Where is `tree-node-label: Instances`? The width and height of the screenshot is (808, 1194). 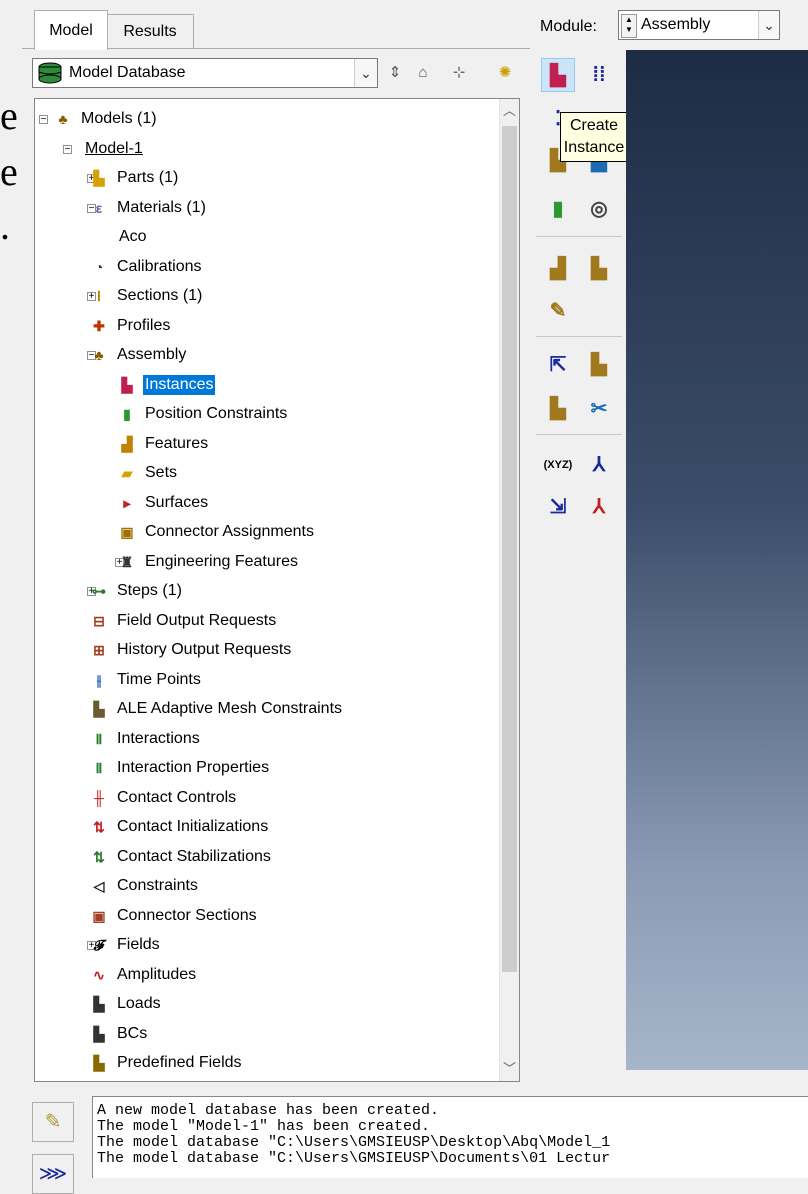 tree-node-label: Instances is located at coordinates (179, 384).